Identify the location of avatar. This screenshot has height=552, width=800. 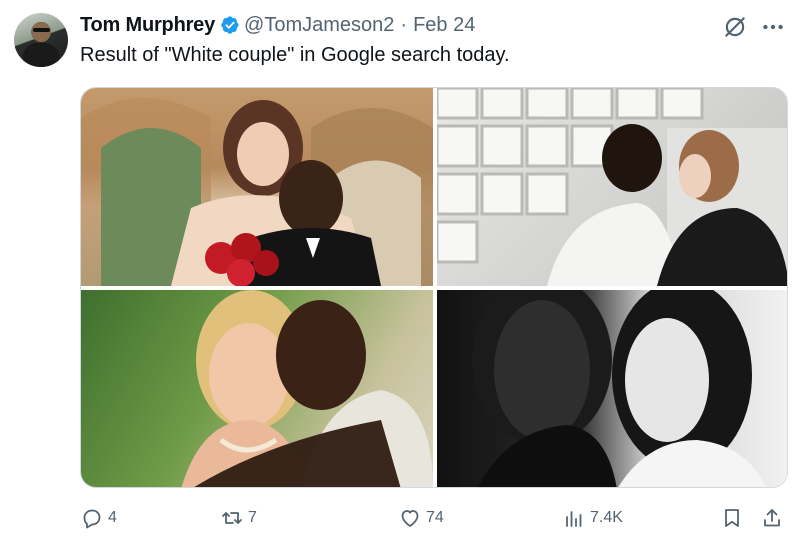
(41, 40).